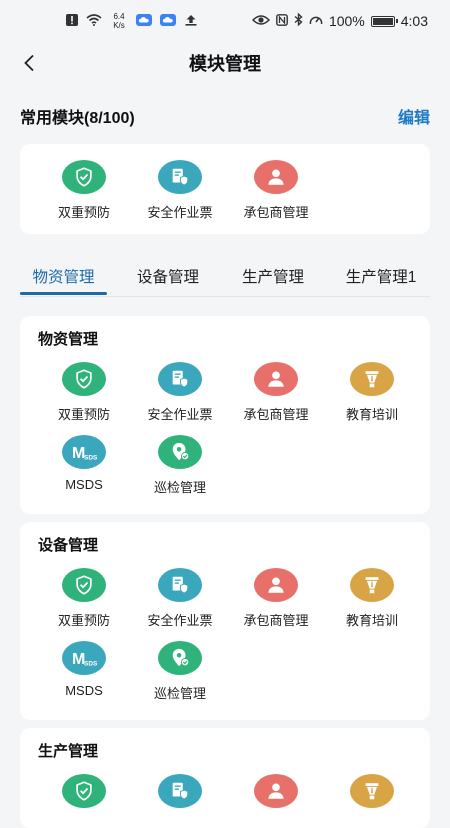 The height and width of the screenshot is (828, 450). What do you see at coordinates (316, 21) in the screenshot?
I see `speedometer-icon` at bounding box center [316, 21].